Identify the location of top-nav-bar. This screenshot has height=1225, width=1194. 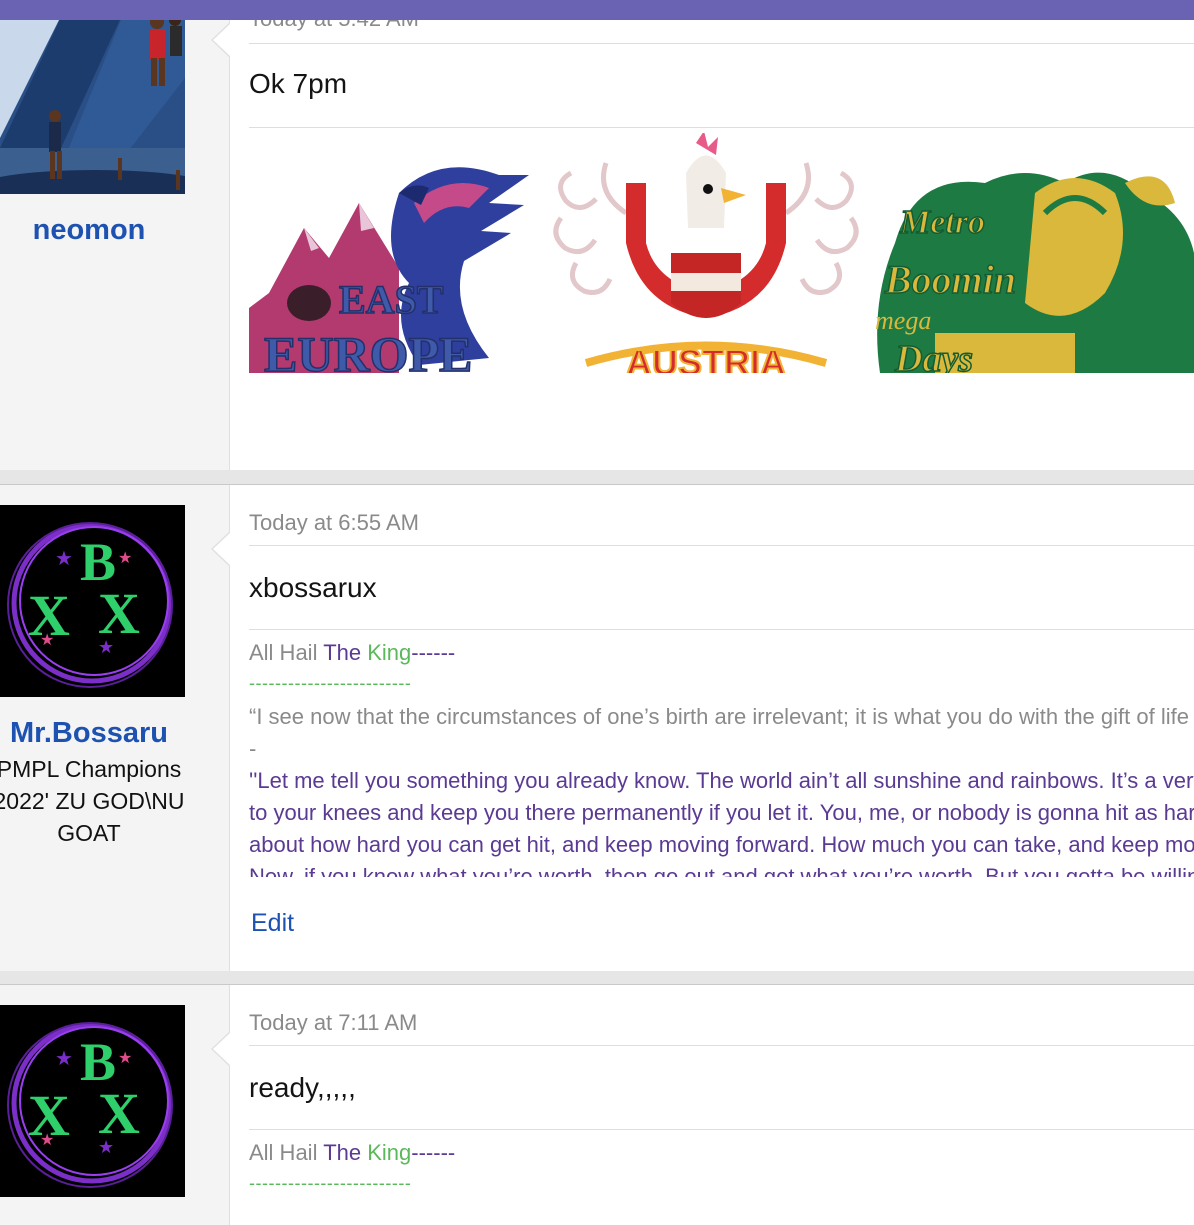
(597, 10).